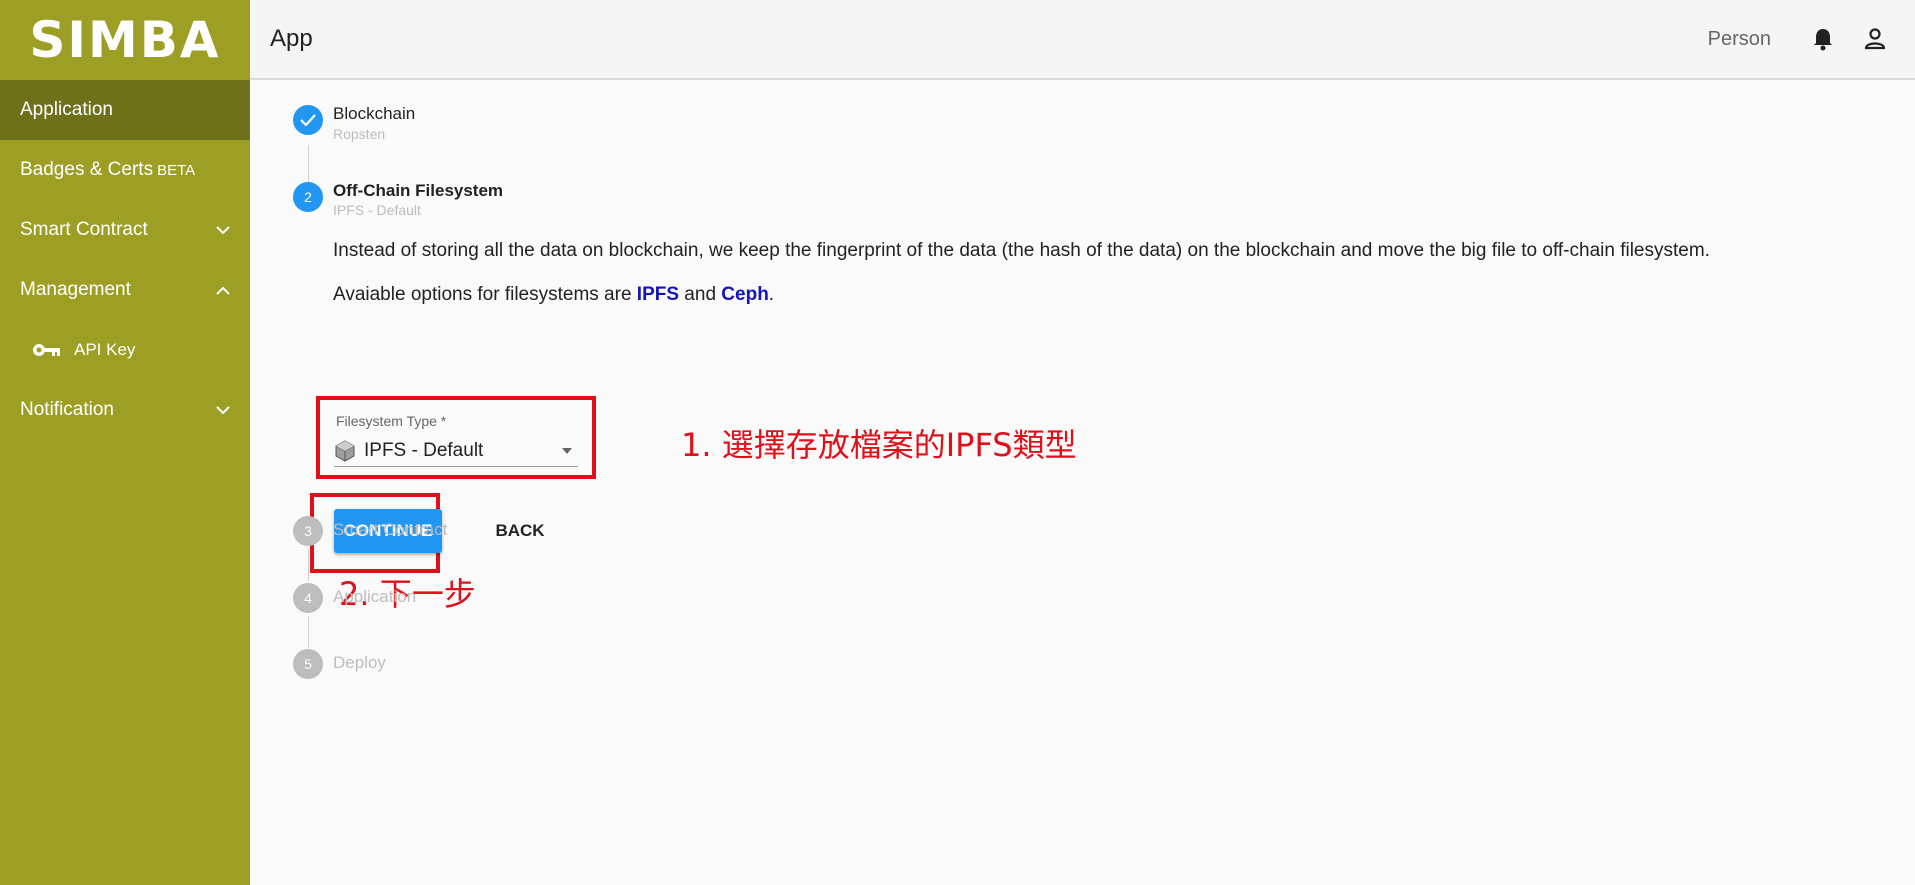 Image resolution: width=1915 pixels, height=885 pixels. I want to click on dropdown-caret-icon, so click(567, 450).